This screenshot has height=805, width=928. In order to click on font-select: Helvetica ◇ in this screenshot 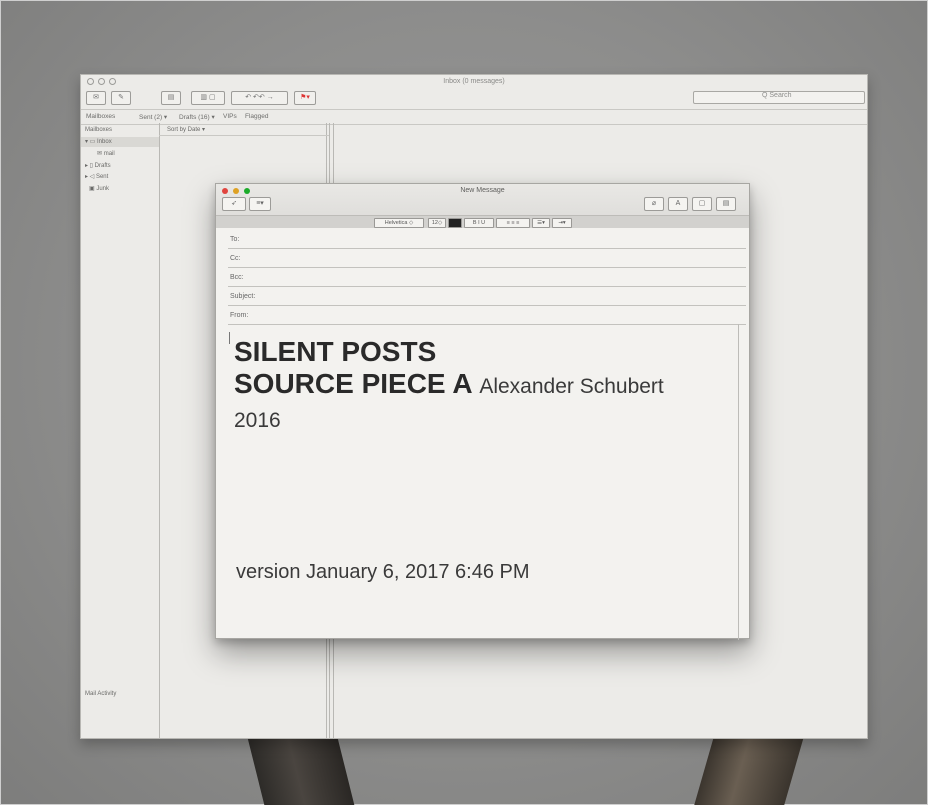, I will do `click(399, 223)`.